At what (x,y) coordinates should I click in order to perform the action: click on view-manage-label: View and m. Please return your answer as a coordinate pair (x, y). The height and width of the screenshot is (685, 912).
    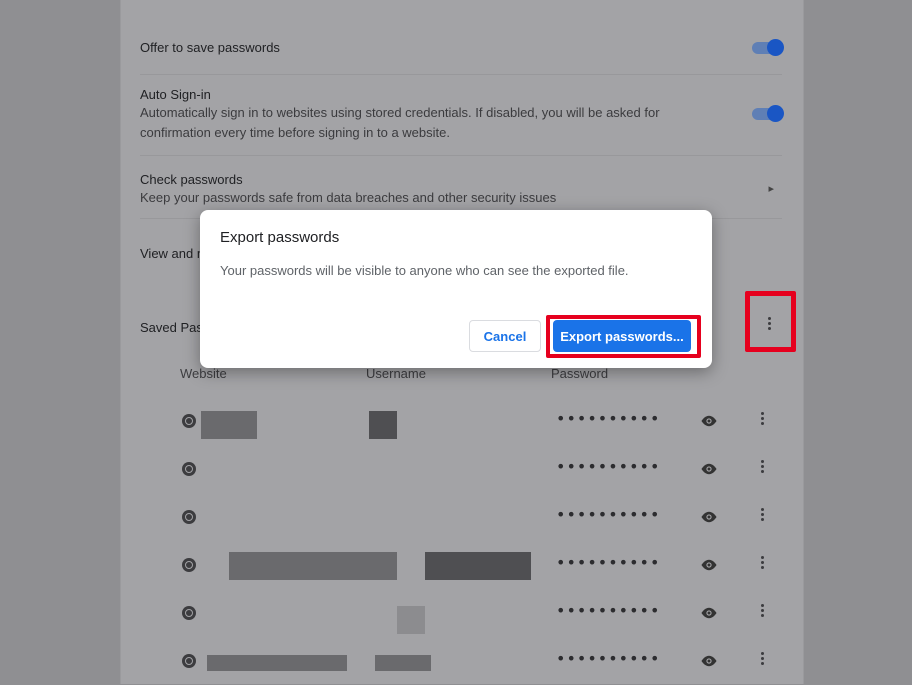
    Looking at the image, I should click on (174, 253).